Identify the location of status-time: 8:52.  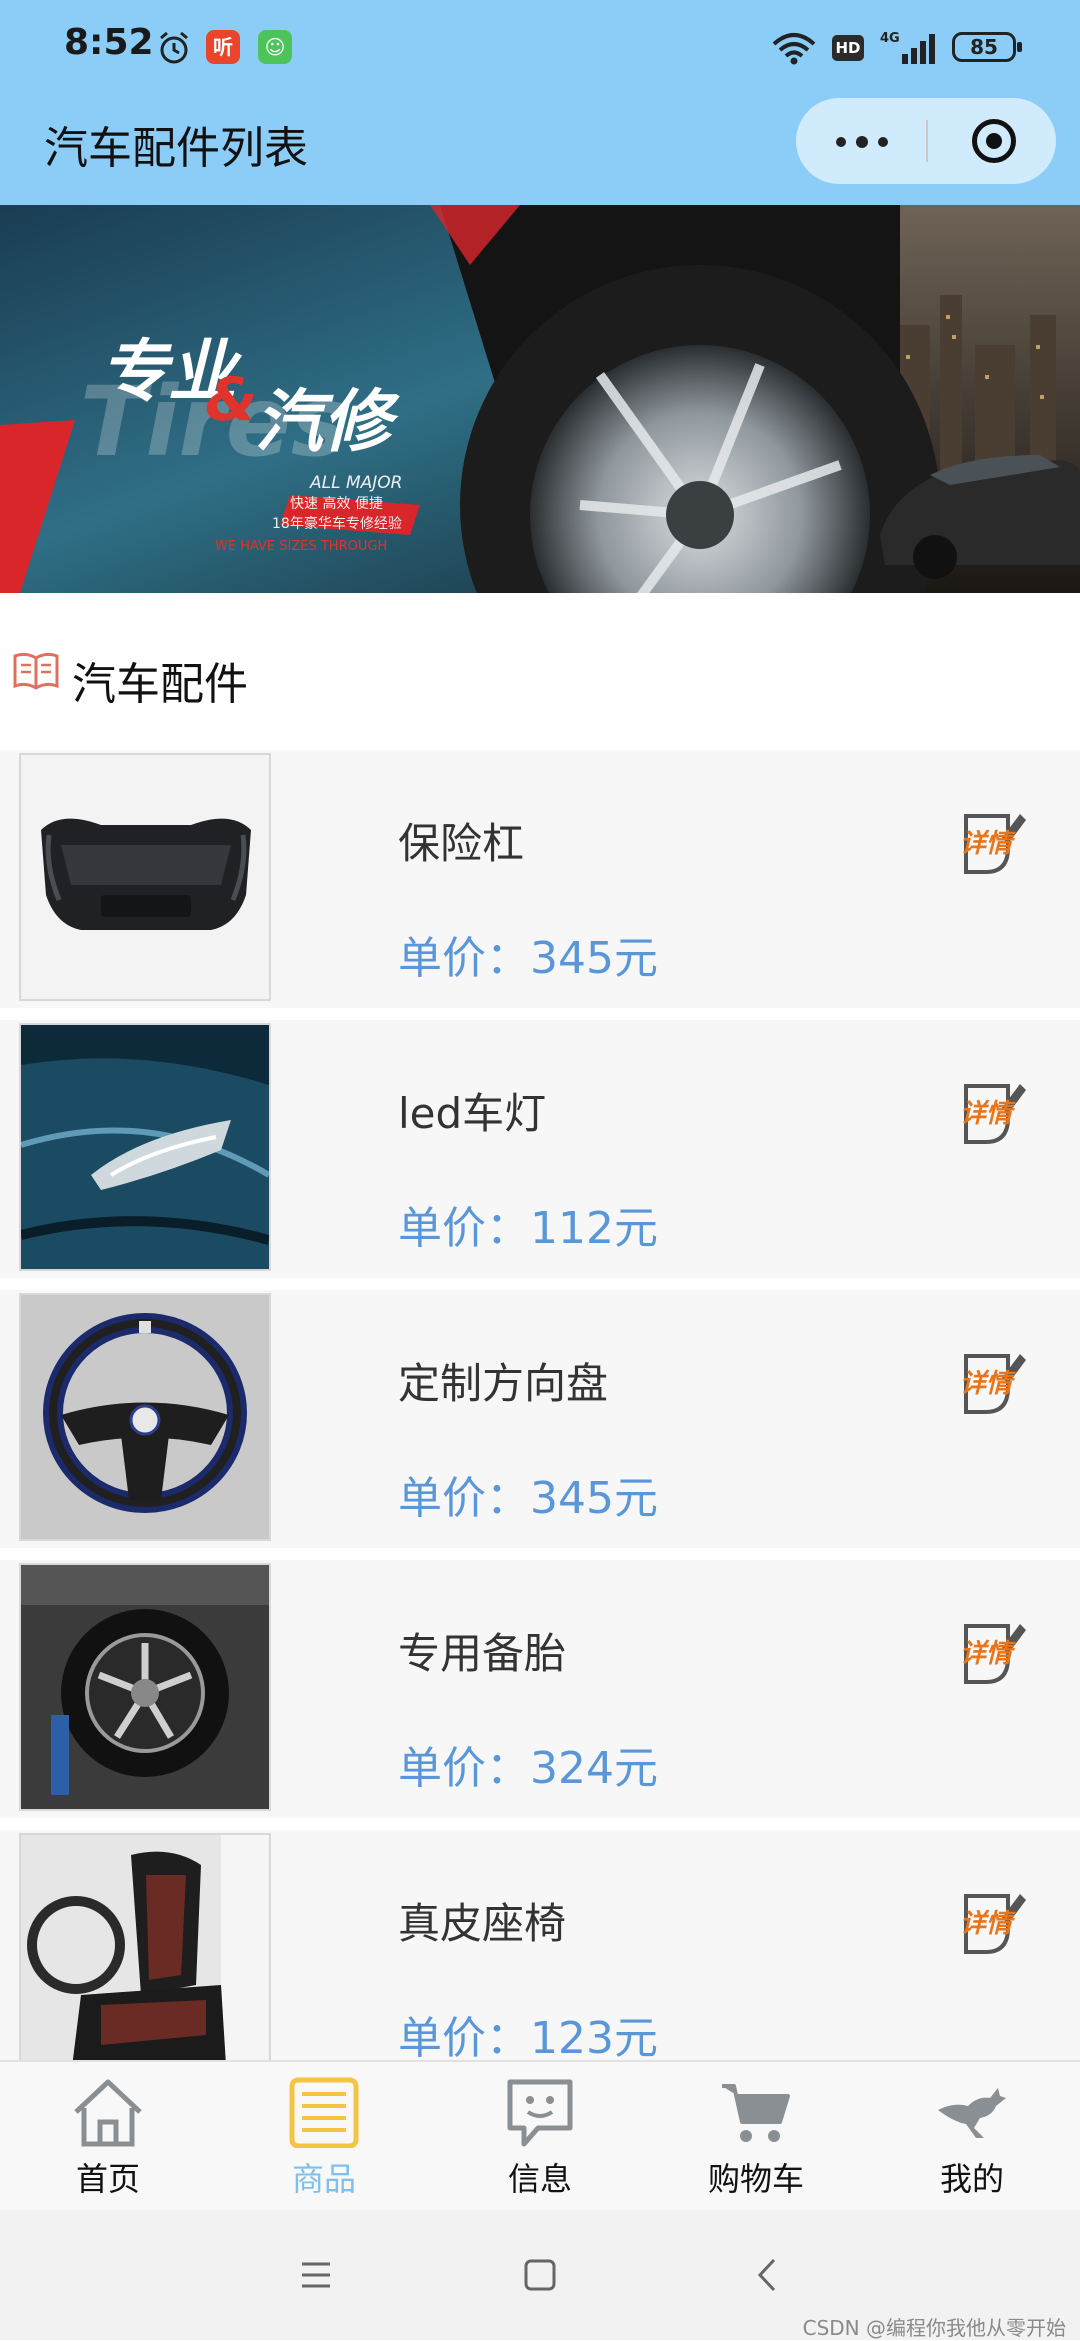
(109, 42).